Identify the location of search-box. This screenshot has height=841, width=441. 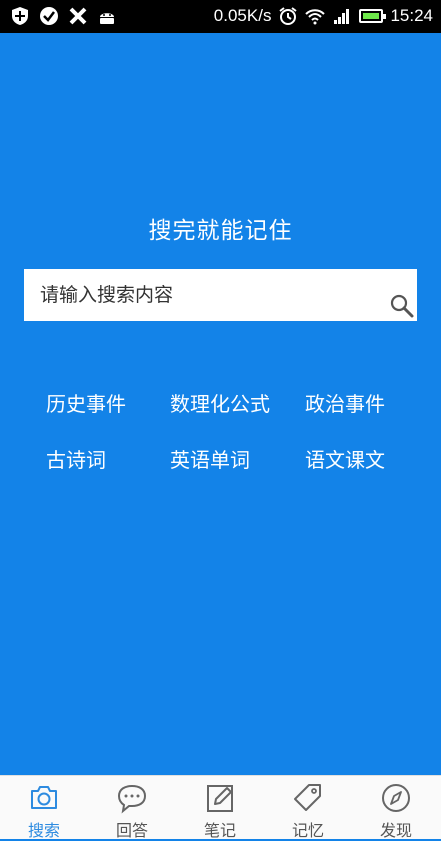
(220, 295).